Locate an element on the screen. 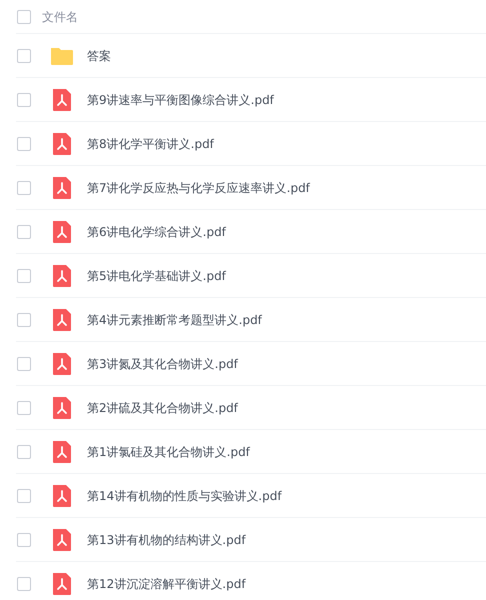 The image size is (486, 600). file-name: 第9讲速率与平衡图像综合讲义.pdf is located at coordinates (180, 99).